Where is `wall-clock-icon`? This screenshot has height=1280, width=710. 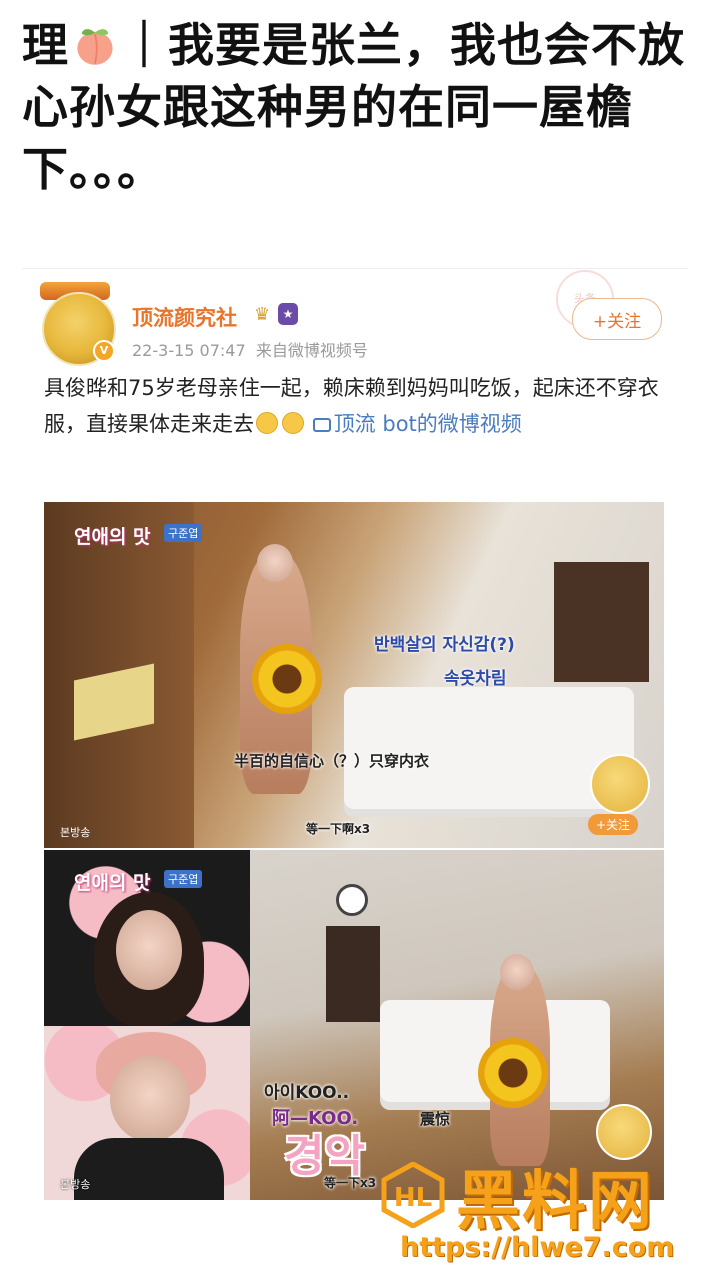 wall-clock-icon is located at coordinates (352, 900).